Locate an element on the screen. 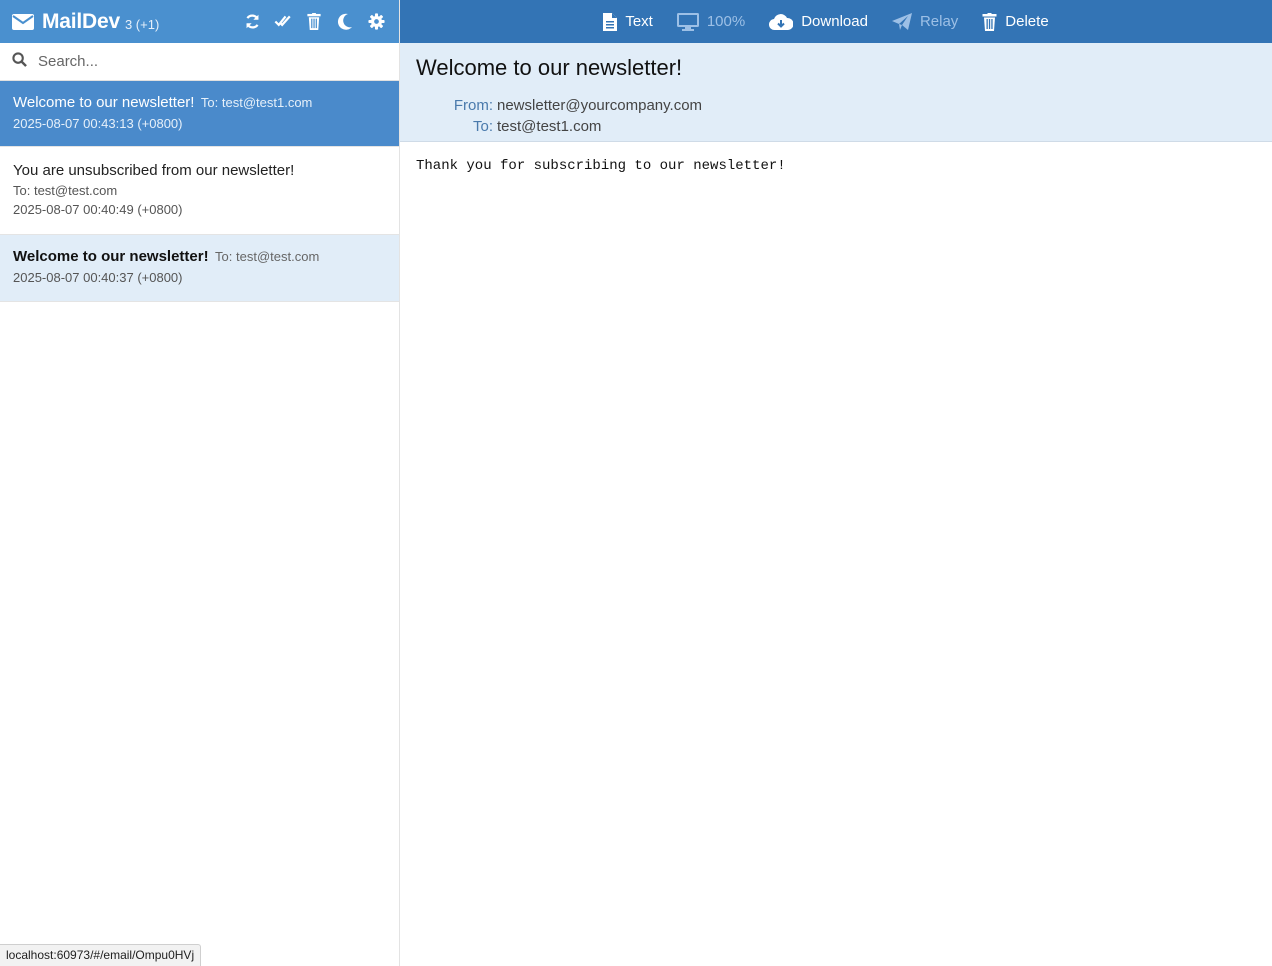 The height and width of the screenshot is (966, 1272). envelope-icon is located at coordinates (23, 21).